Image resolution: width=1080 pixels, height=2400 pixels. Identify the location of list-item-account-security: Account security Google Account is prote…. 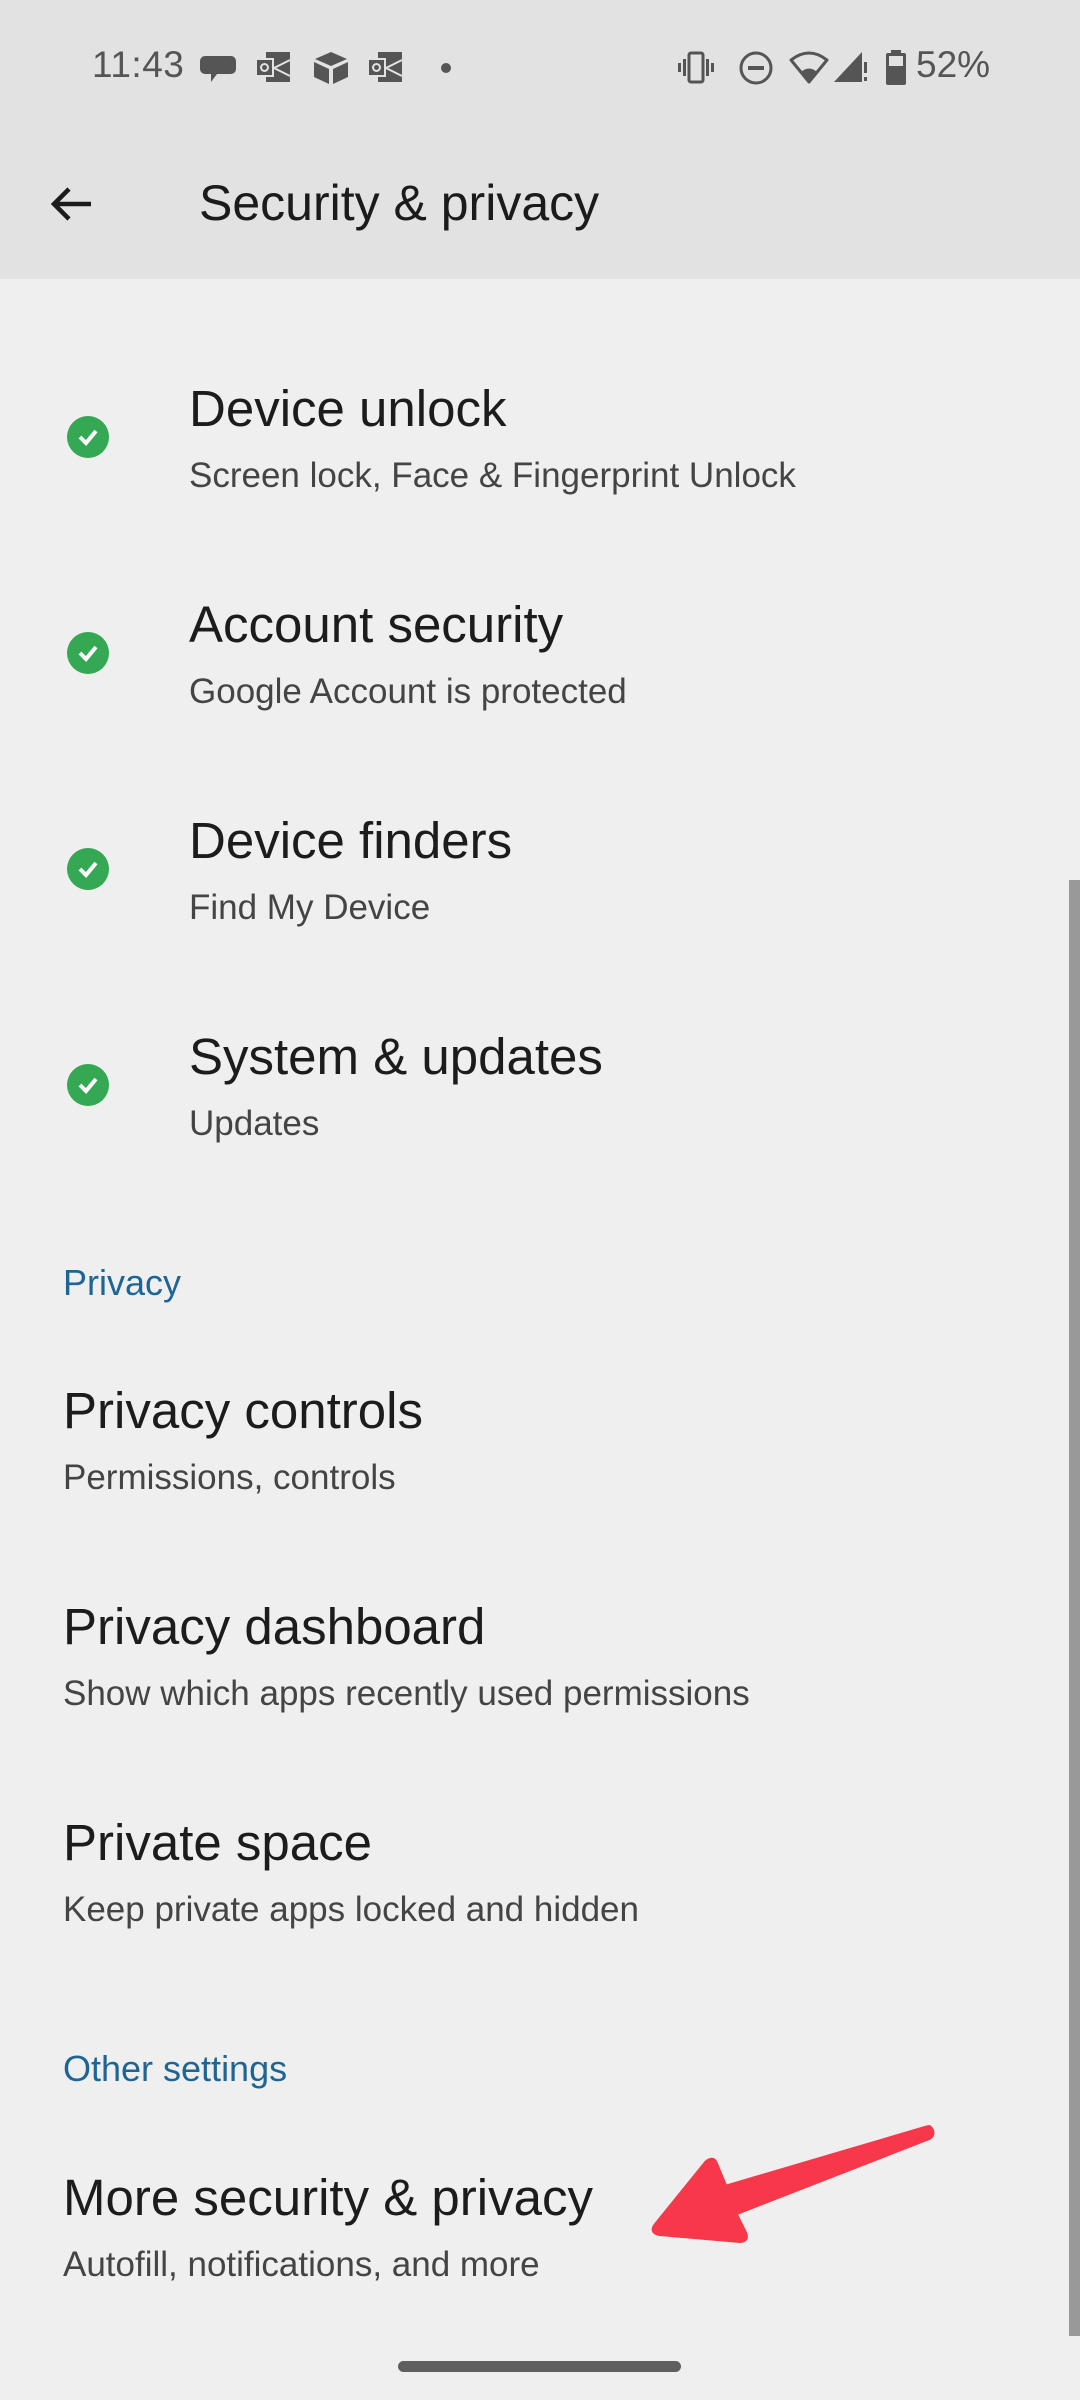
(530, 651).